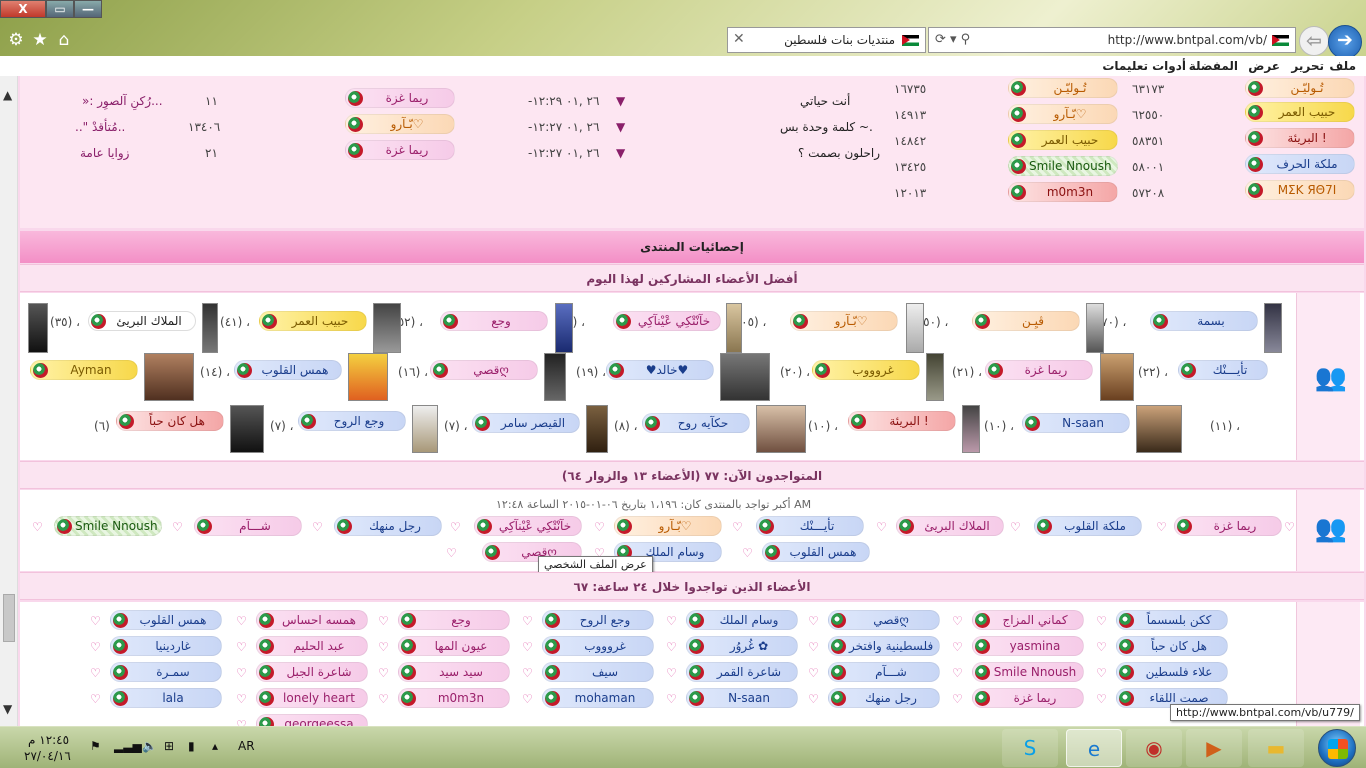 This screenshot has width=1366, height=768. Describe the element at coordinates (1026, 321) in the screenshot. I see `member-link: ڤيِـن` at that location.